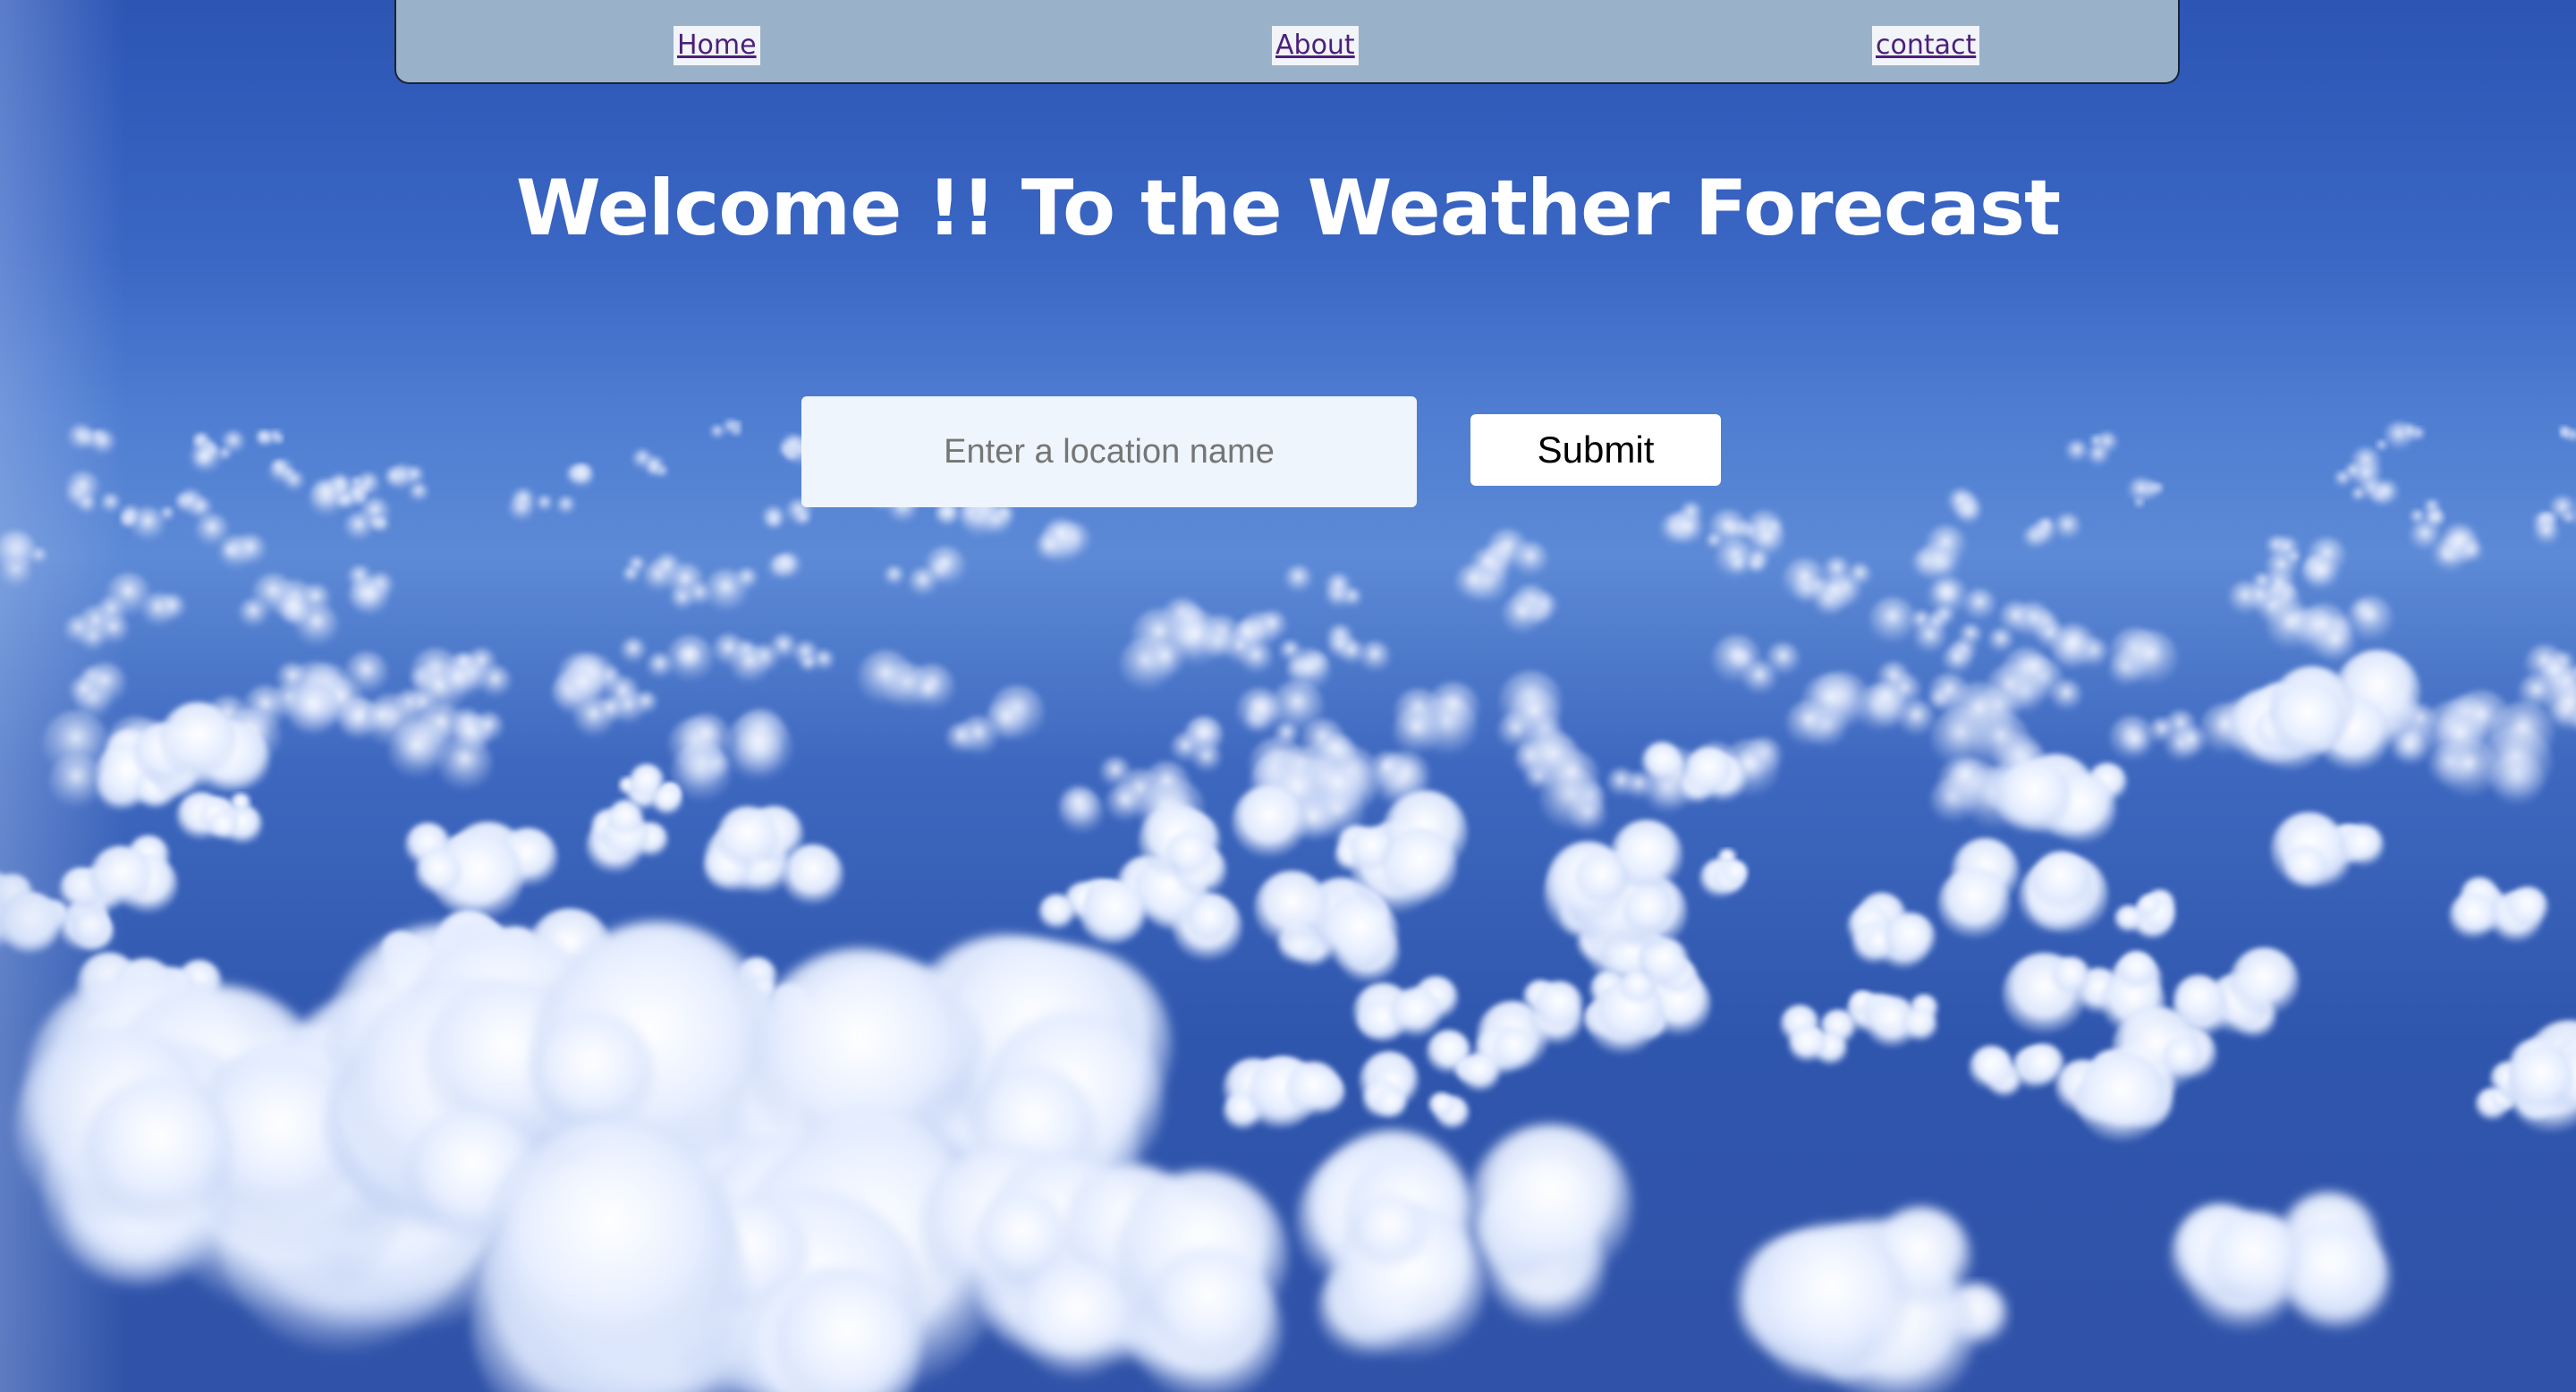  I want to click on page-title: Welcome !! To the Weather Forecast, so click(1288, 208).